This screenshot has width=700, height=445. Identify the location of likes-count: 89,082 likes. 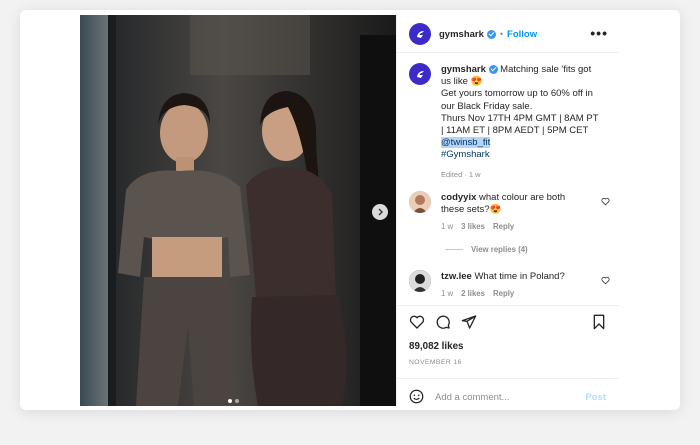
(436, 346).